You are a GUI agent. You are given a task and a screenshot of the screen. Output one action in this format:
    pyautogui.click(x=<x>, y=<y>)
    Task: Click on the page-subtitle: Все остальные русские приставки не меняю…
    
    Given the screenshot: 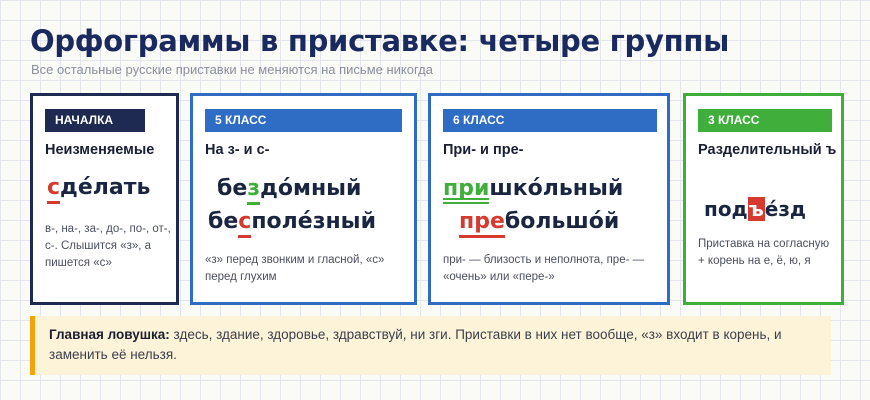 What is the action you would take?
    pyautogui.click(x=232, y=69)
    